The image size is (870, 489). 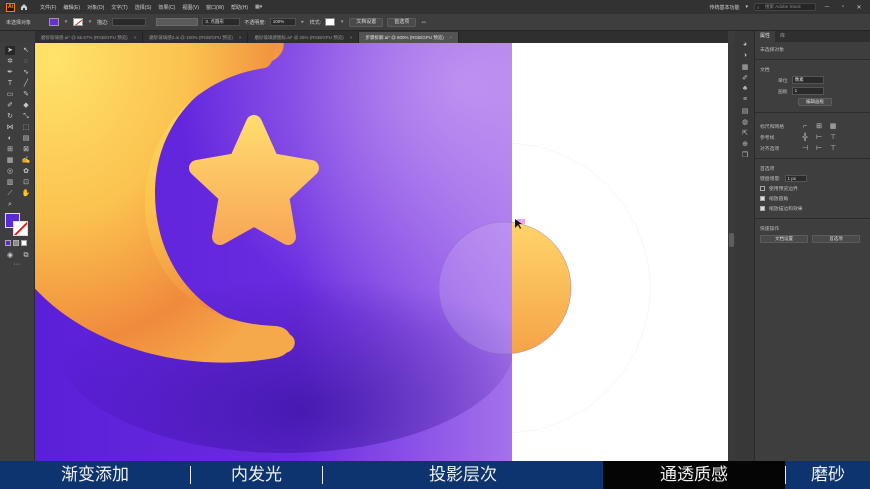 I want to click on menu-window: 窗口(W), so click(x=215, y=7).